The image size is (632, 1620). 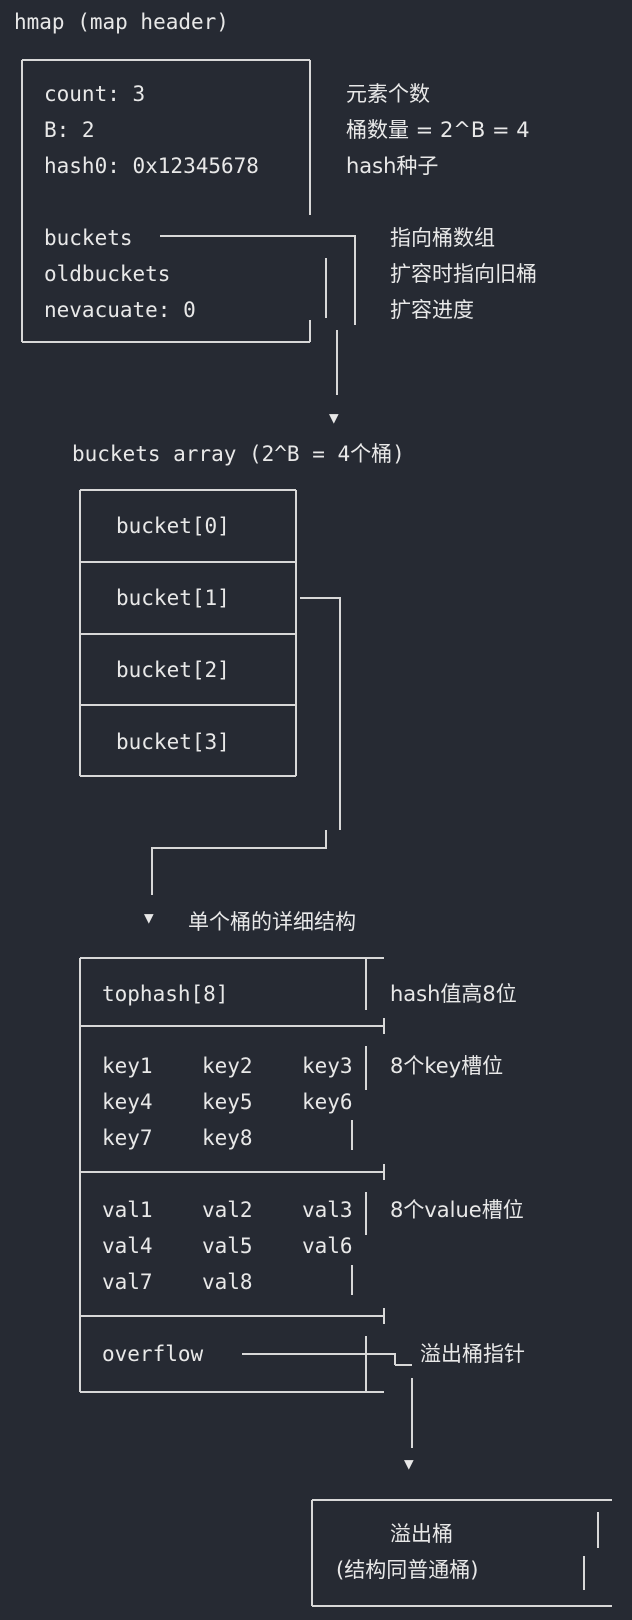 I want to click on key-slot: key3, so click(x=327, y=1066).